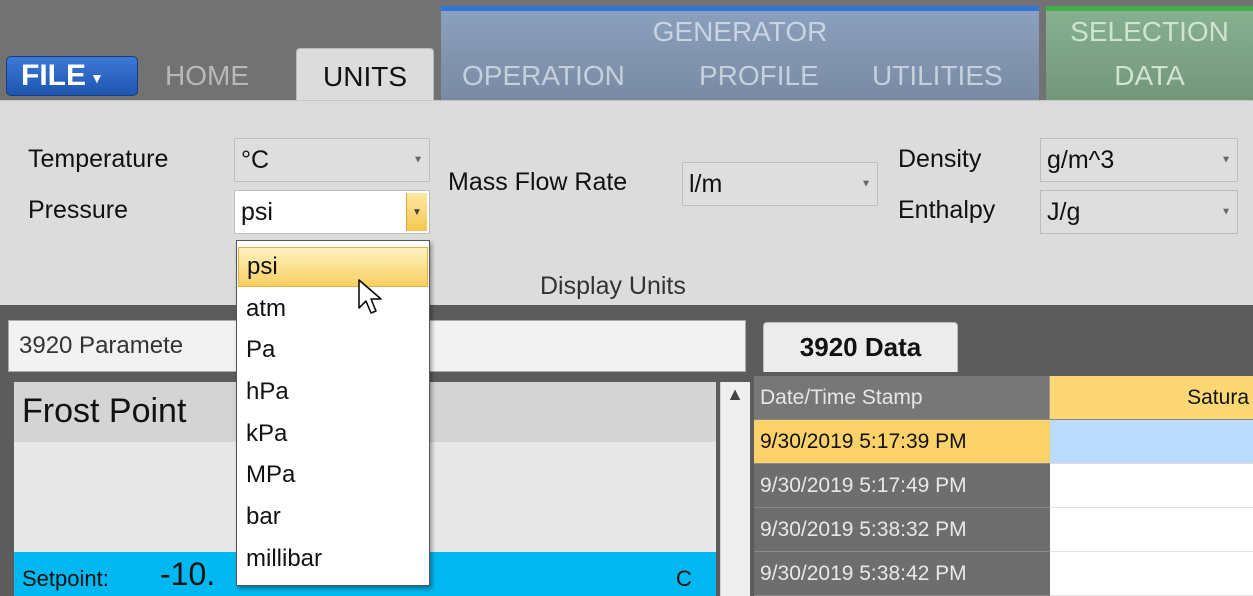 The width and height of the screenshot is (1253, 596). Describe the element at coordinates (333, 267) in the screenshot. I see `pressure-option-psi: psi` at that location.